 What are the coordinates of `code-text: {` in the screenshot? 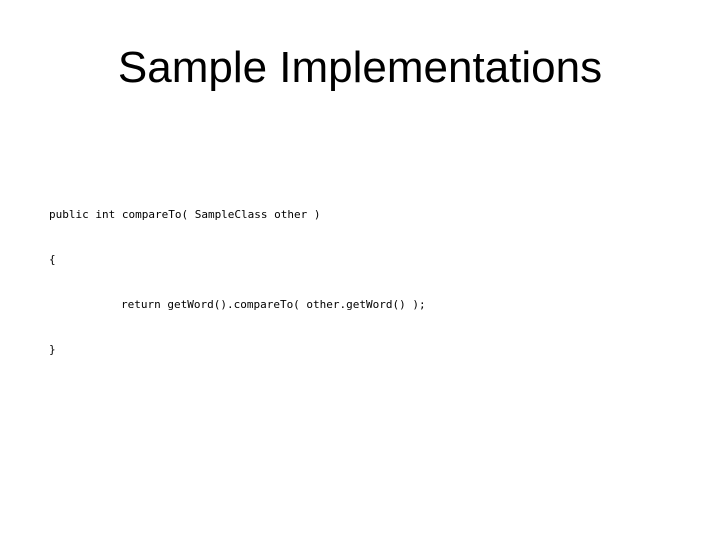 It's located at (52, 259).